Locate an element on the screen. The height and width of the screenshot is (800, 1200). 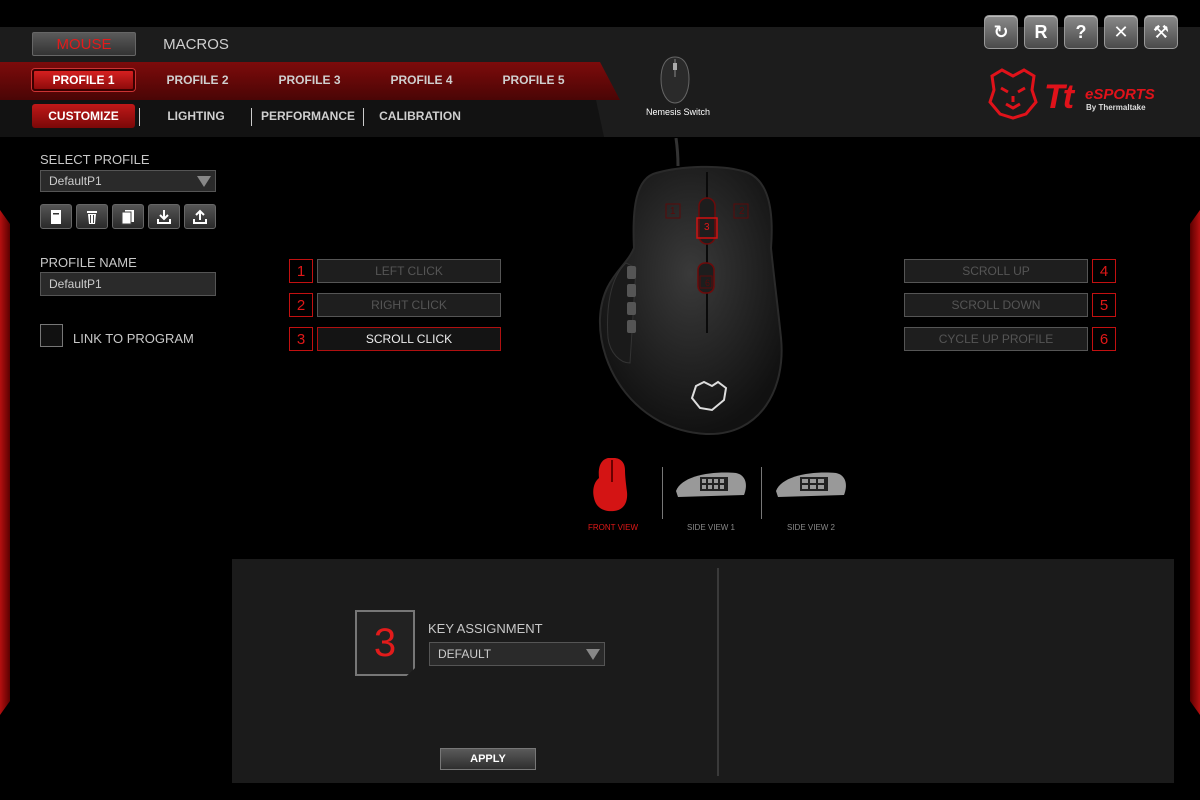
side-view-2-label: SIDE VIEW 2 is located at coordinates (810, 527).